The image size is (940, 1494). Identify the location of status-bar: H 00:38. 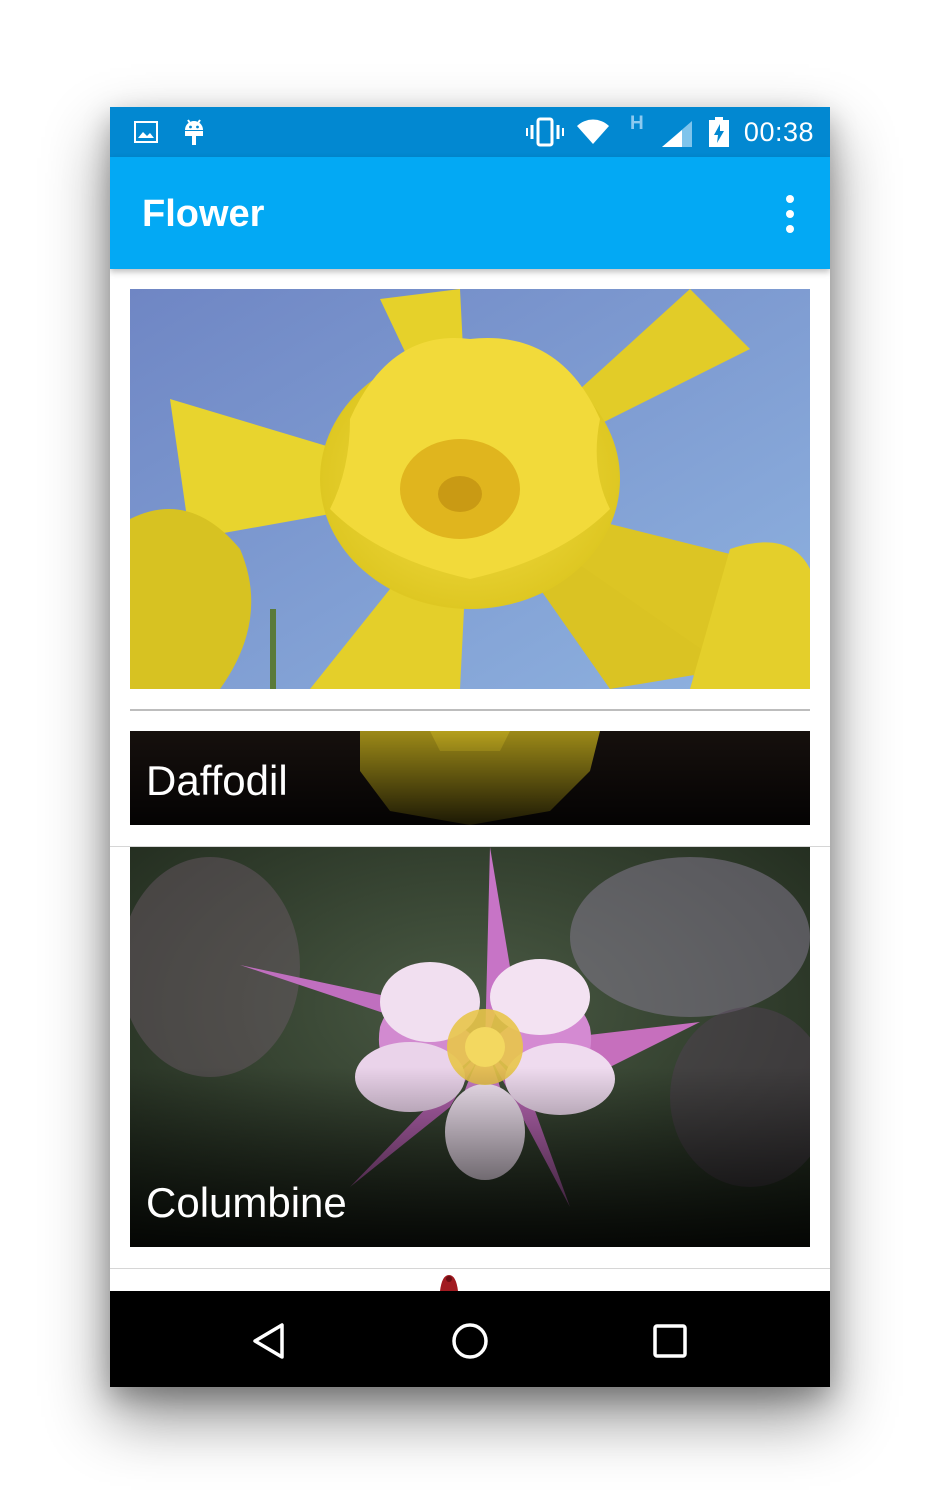
(470, 132).